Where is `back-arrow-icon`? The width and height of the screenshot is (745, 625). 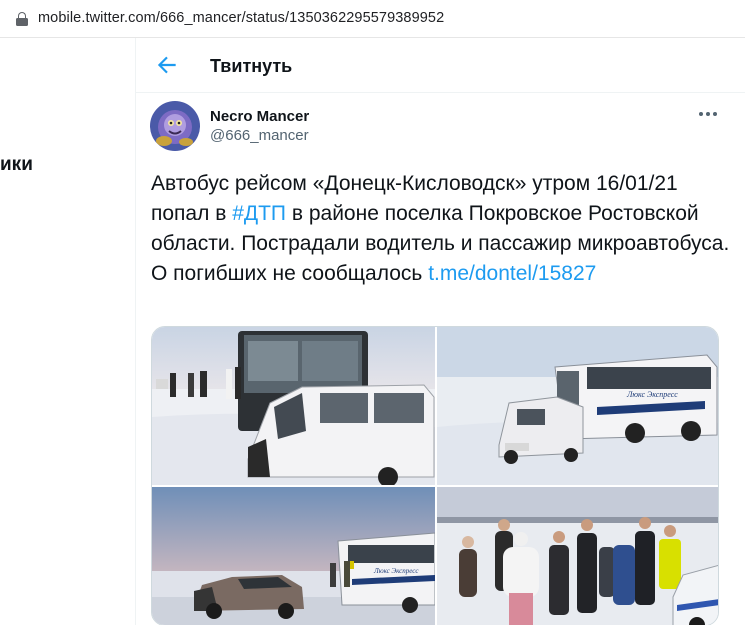 back-arrow-icon is located at coordinates (167, 65).